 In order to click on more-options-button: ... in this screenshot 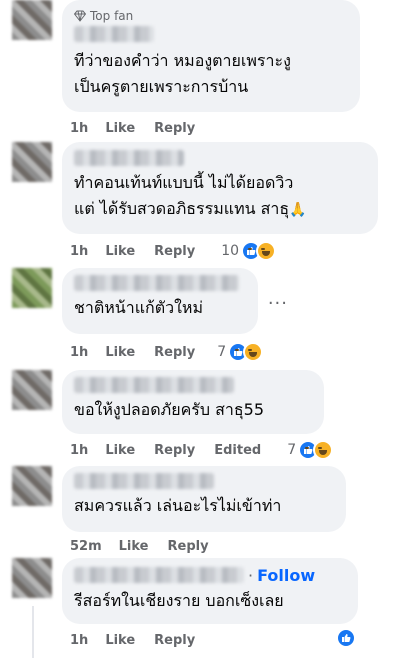, I will do `click(278, 298)`.